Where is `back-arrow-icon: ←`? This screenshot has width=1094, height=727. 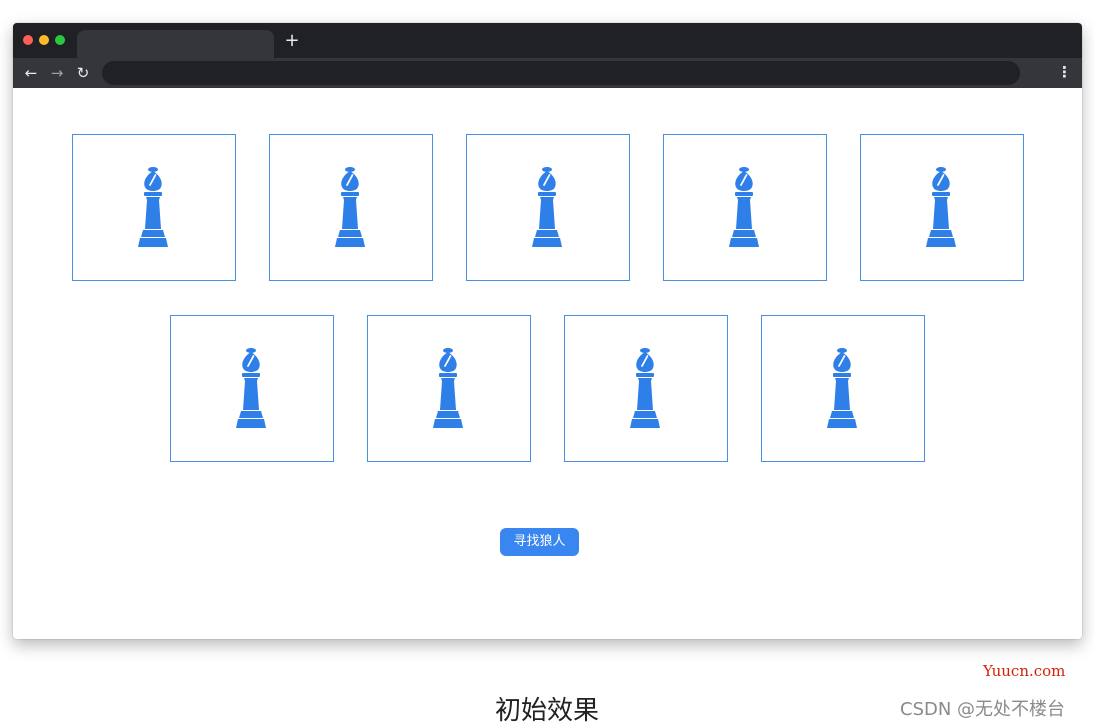
back-arrow-icon: ← is located at coordinates (31, 73).